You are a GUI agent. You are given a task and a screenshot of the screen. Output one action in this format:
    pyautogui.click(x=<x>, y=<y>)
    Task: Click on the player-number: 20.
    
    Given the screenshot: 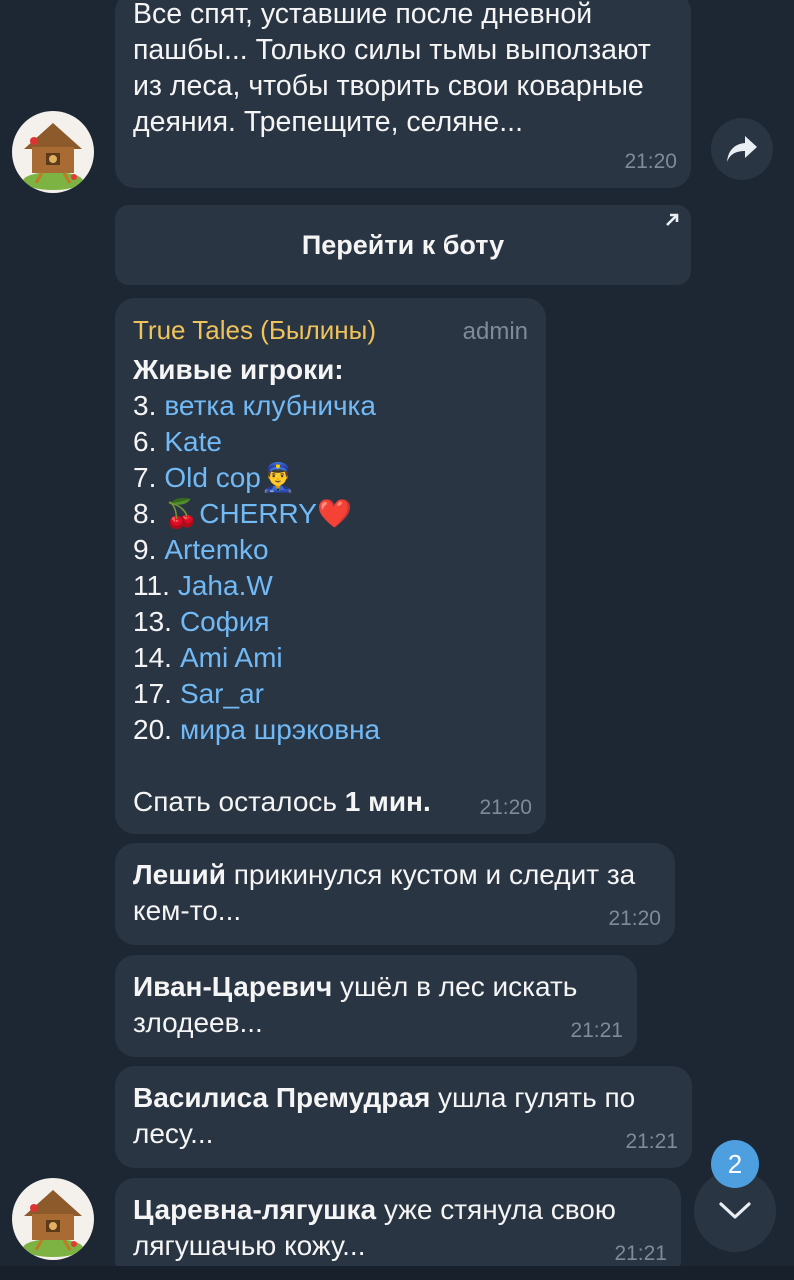 What is the action you would take?
    pyautogui.click(x=152, y=729)
    